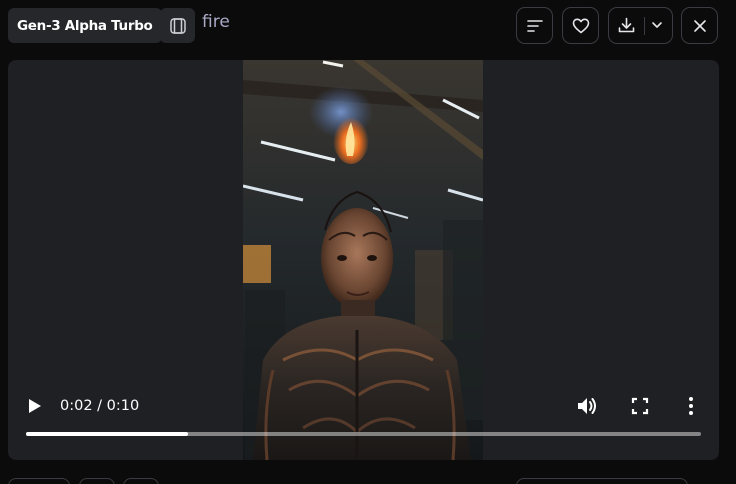 This screenshot has width=736, height=484. I want to click on more-vertical-icon, so click(691, 406).